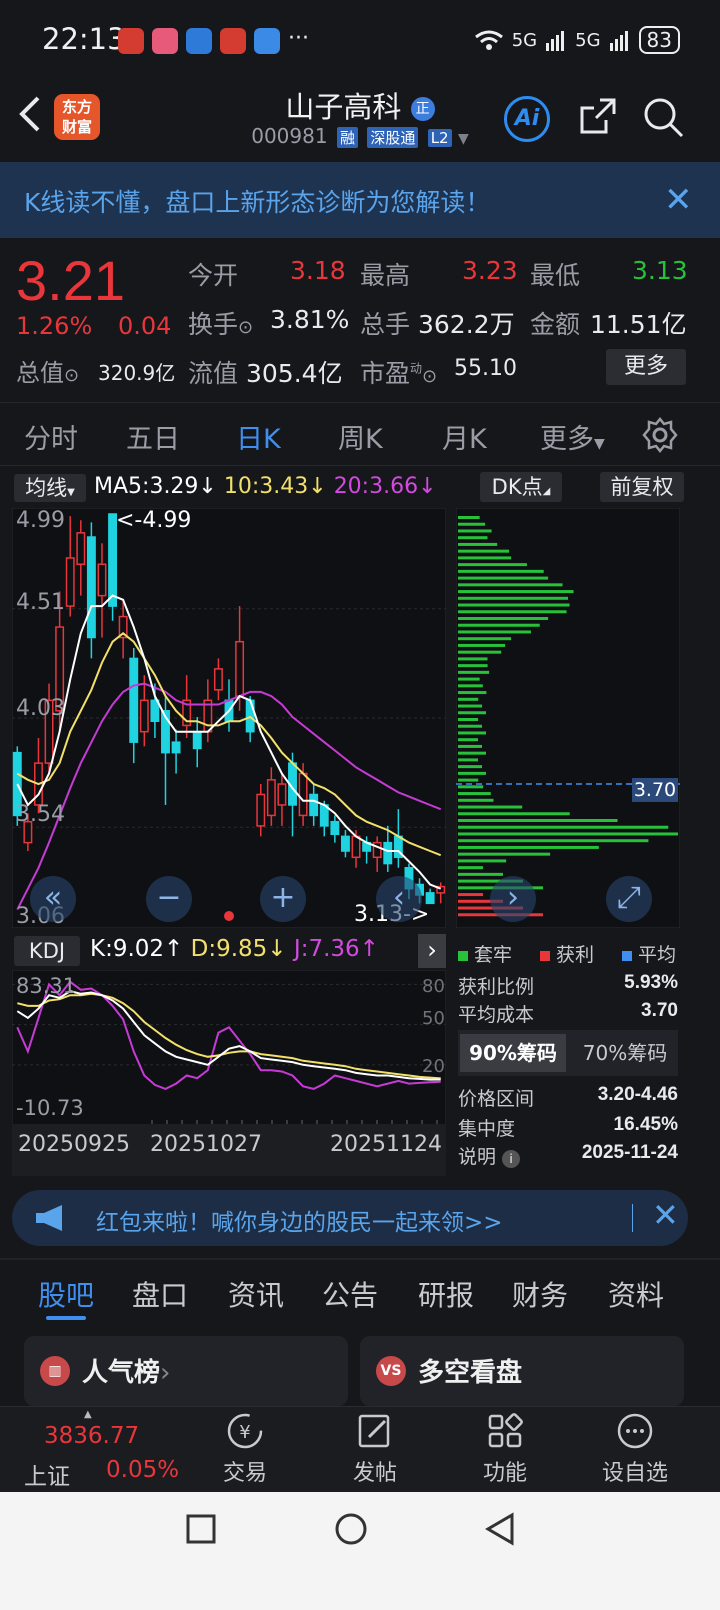  I want to click on adjust-button: 前复权, so click(642, 487).